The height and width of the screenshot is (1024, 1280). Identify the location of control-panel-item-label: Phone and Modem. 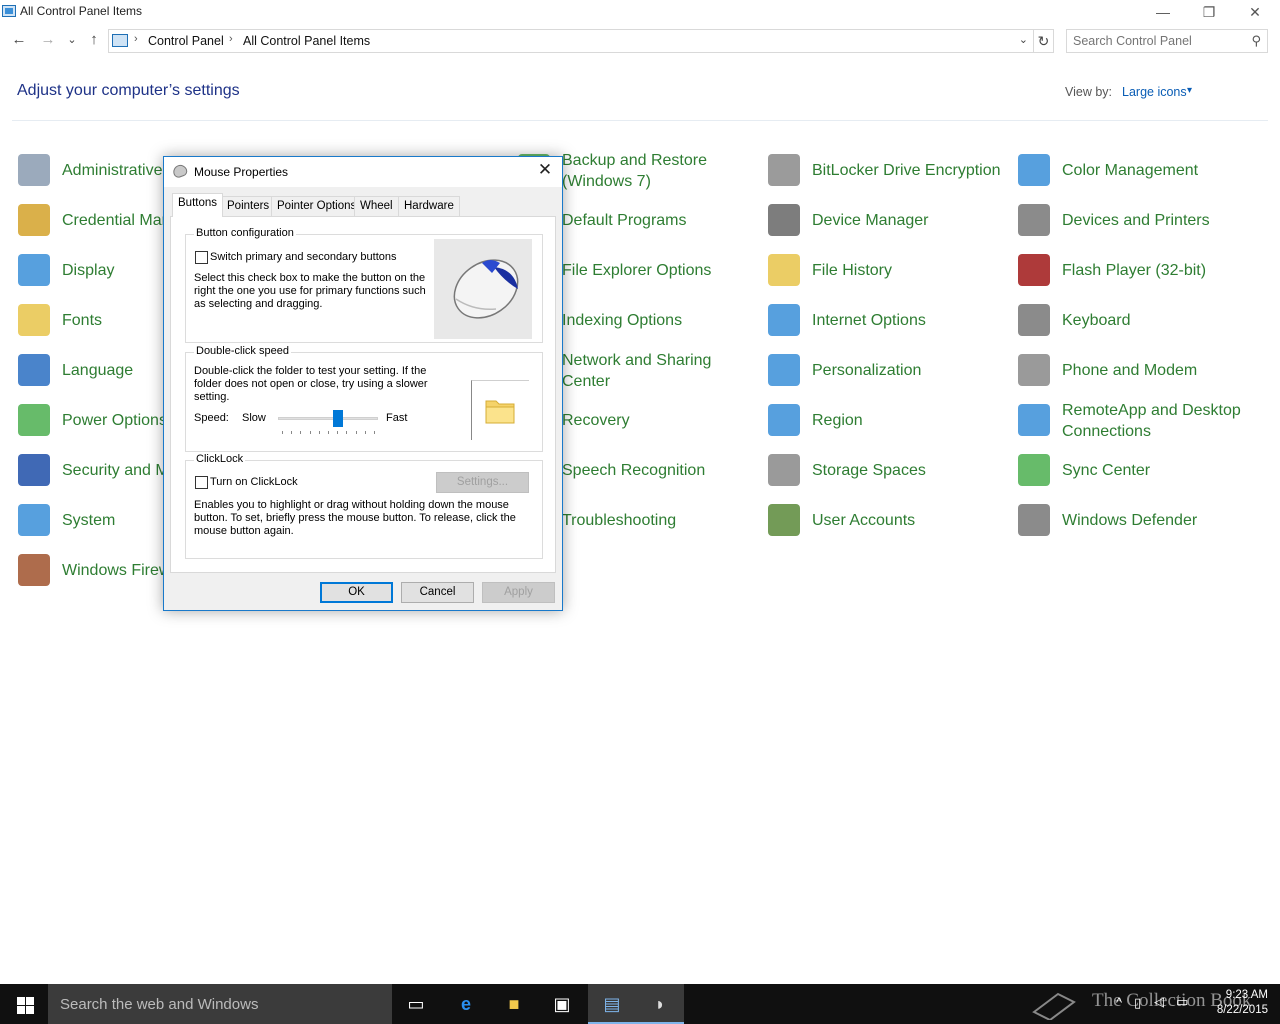
(1129, 370).